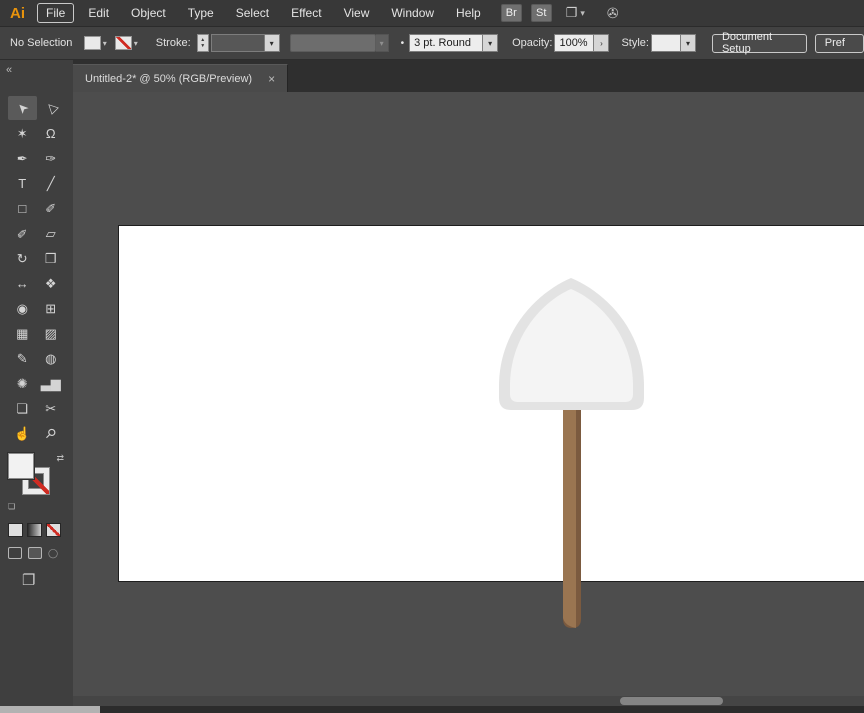 This screenshot has width=864, height=713. What do you see at coordinates (60, 458) in the screenshot?
I see `swap-fill-stroke-icon: ⇄` at bounding box center [60, 458].